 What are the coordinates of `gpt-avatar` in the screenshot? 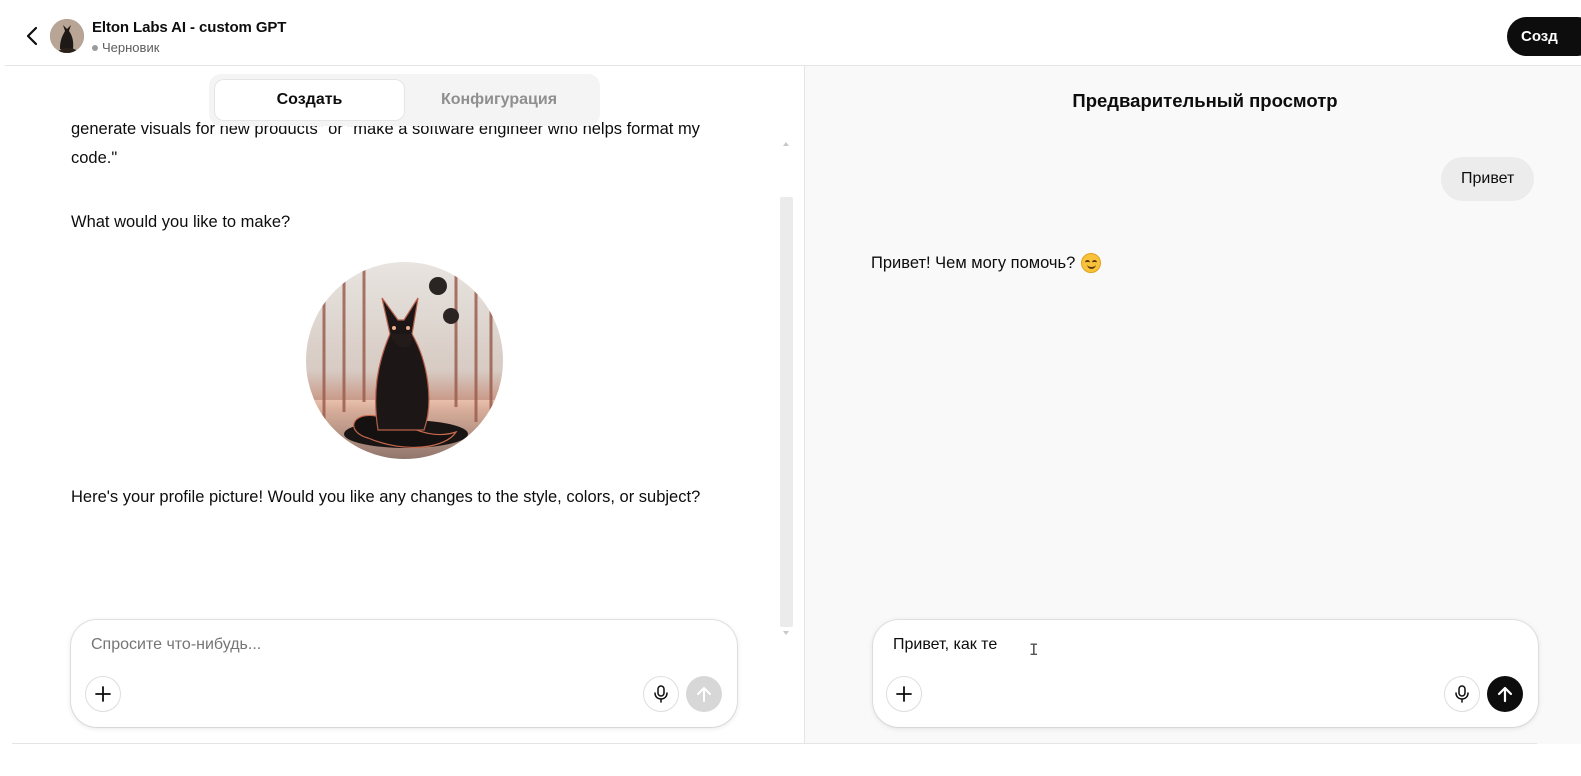 It's located at (67, 36).